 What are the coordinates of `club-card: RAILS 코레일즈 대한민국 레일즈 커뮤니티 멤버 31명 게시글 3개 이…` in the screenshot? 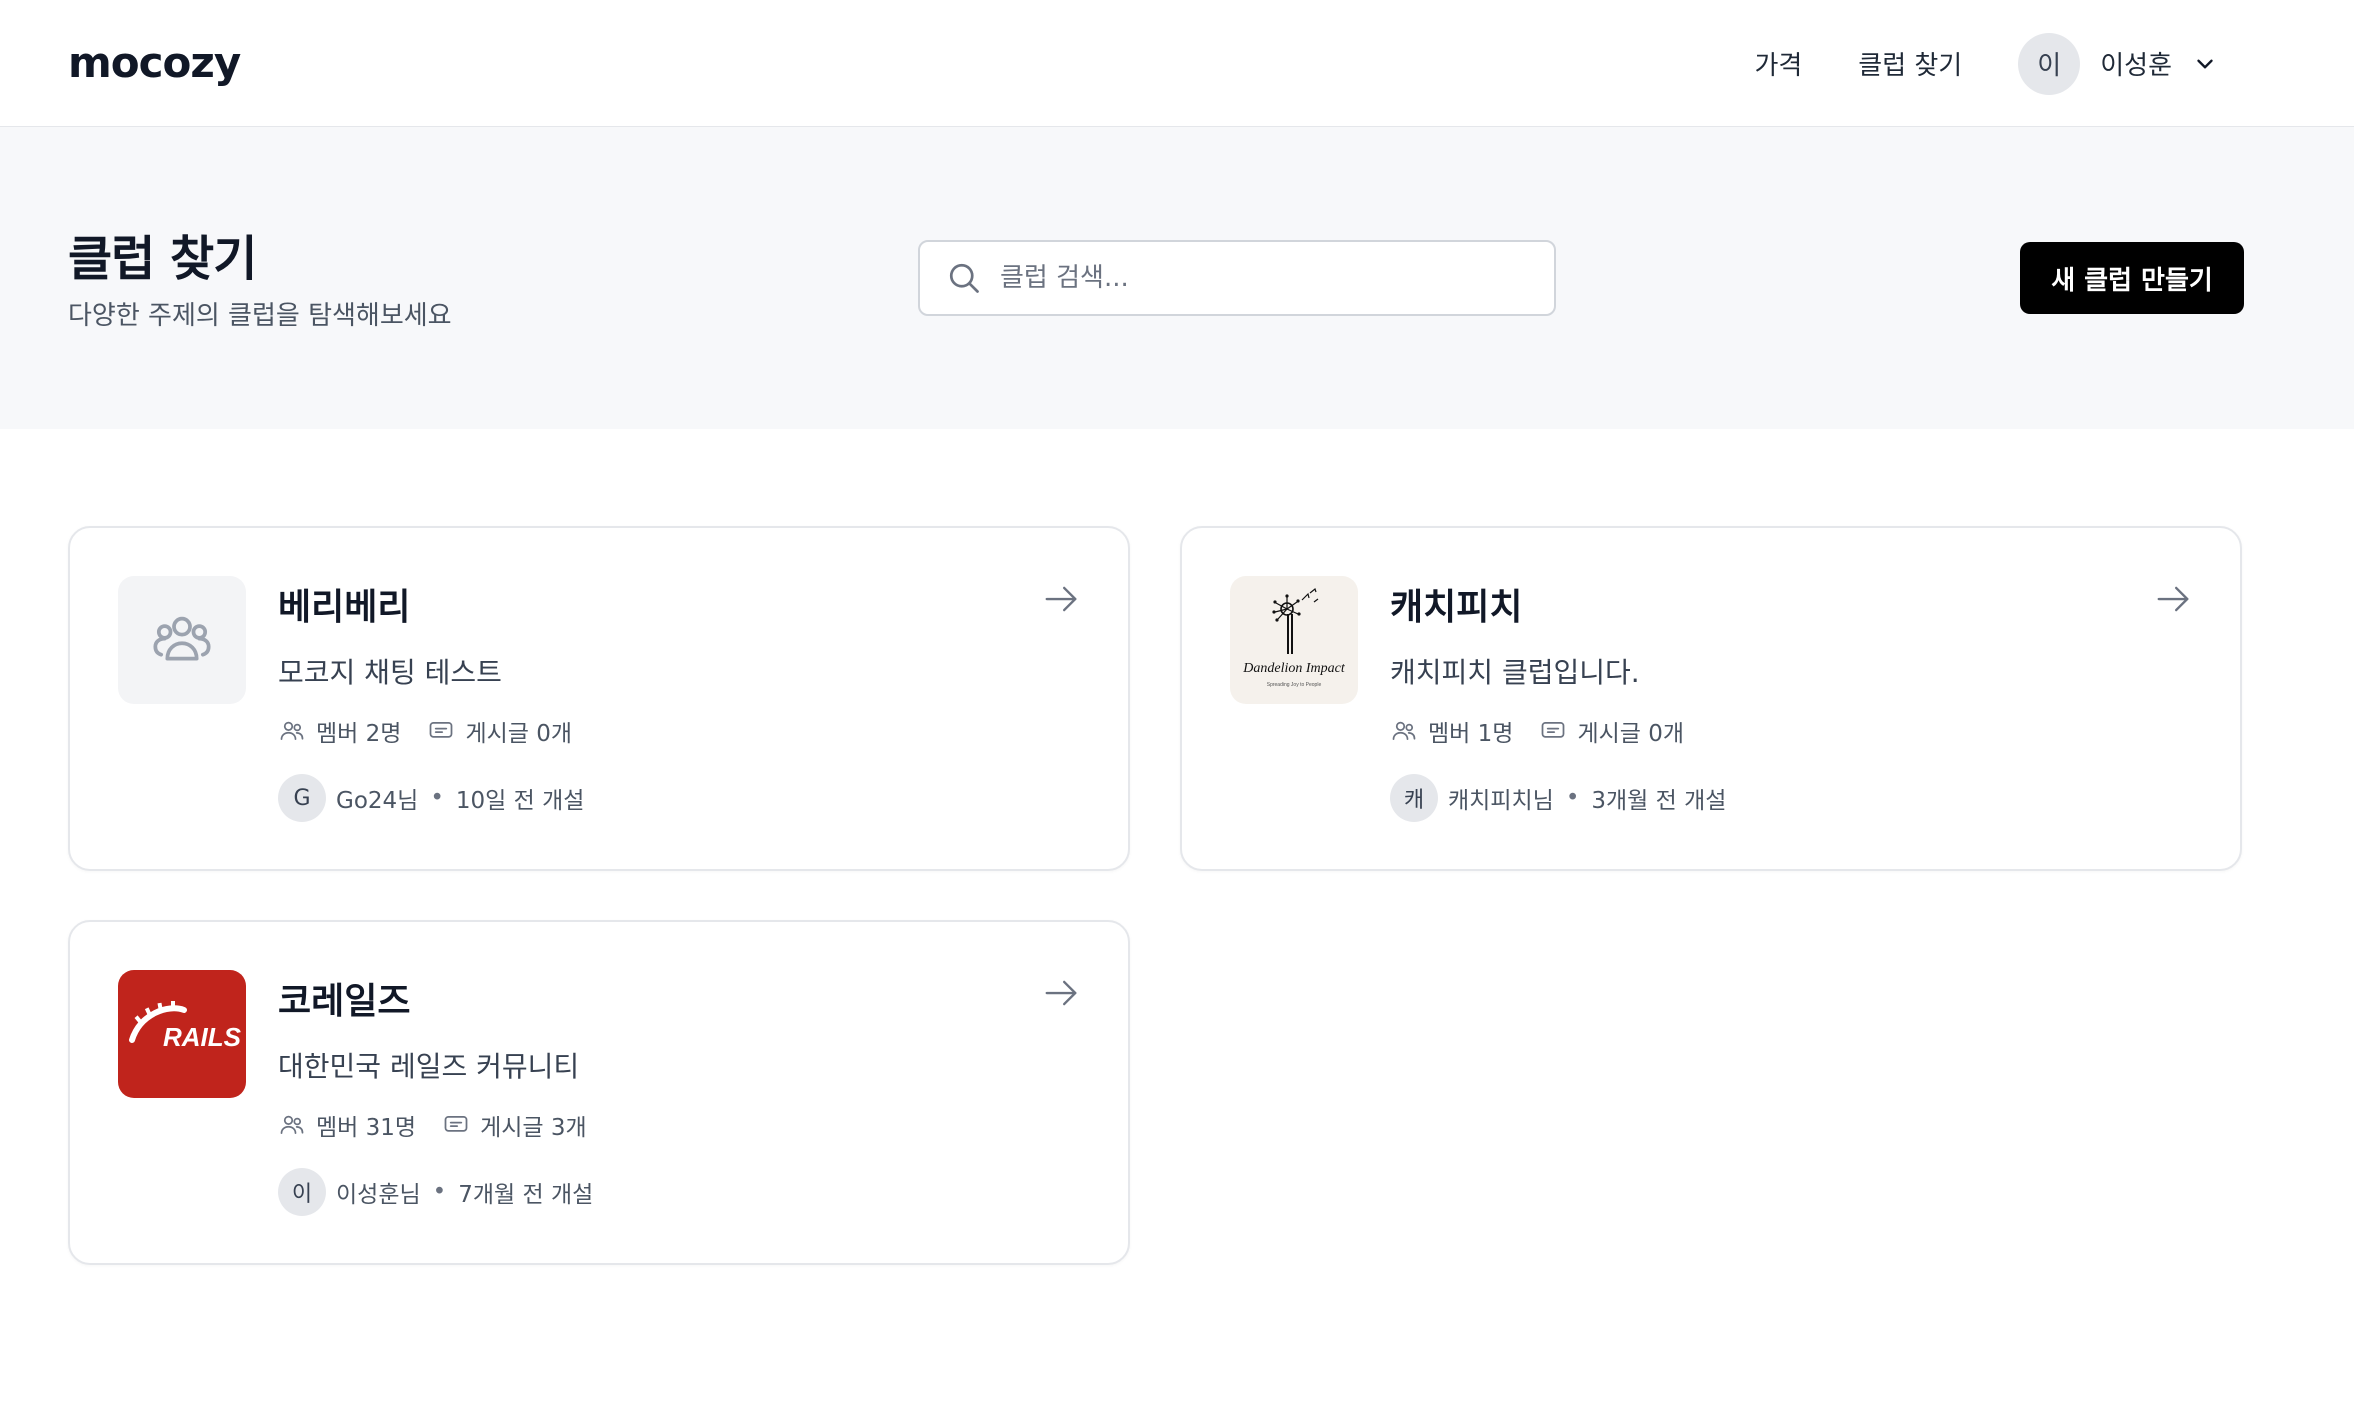 It's located at (599, 1092).